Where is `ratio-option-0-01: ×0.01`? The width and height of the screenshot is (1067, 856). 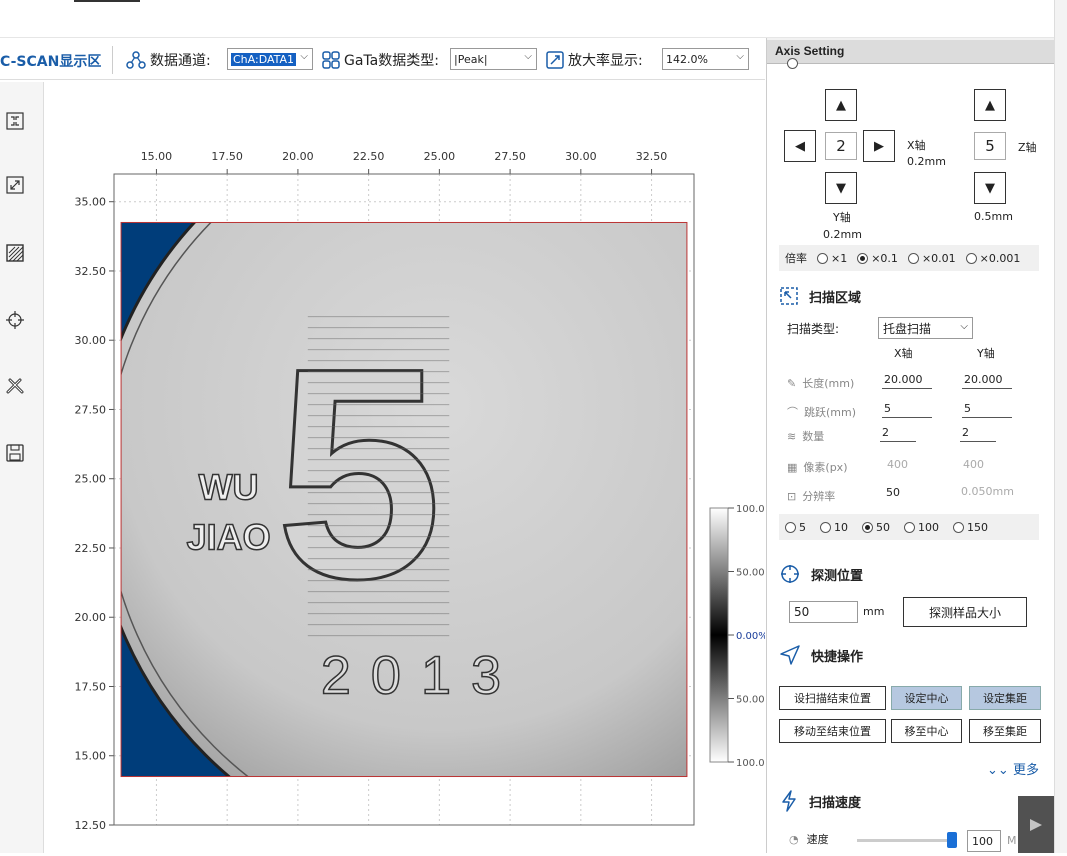 ratio-option-0-01: ×0.01 is located at coordinates (931, 258).